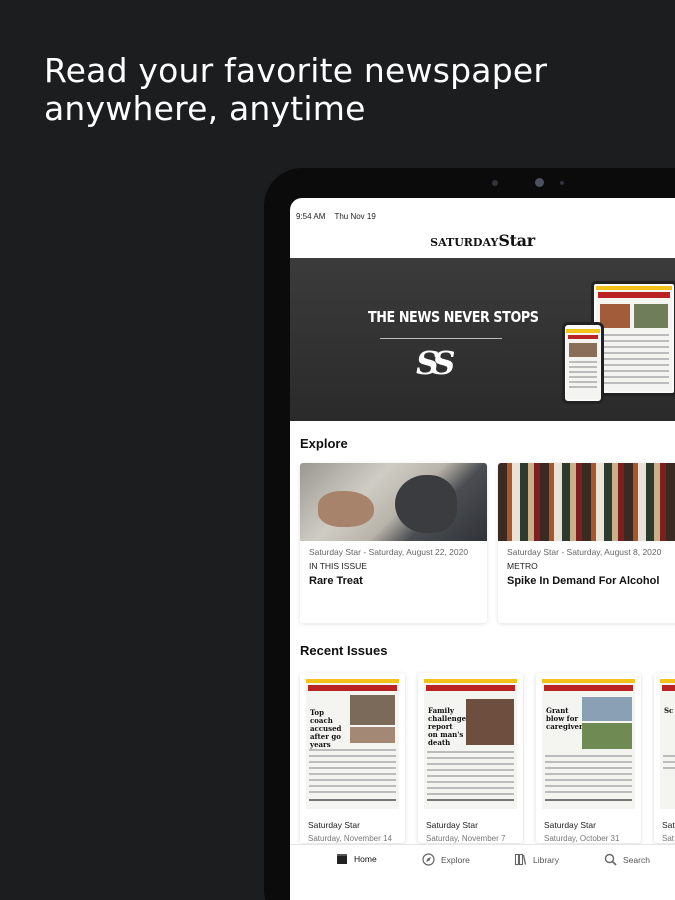  I want to click on promo-banner: THE NEWS NEVER STOPS SS, so click(482, 339).